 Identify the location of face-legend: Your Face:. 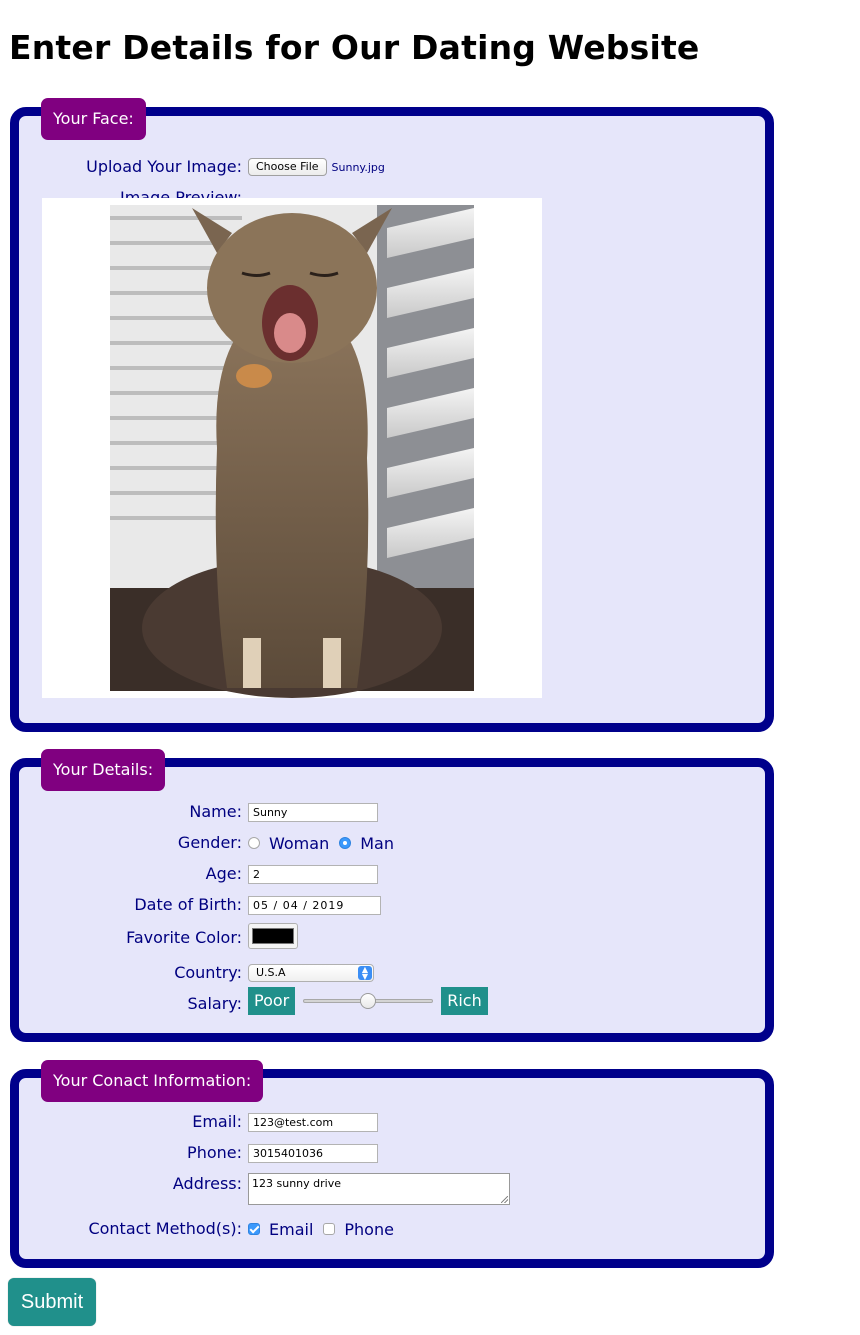
(93, 119).